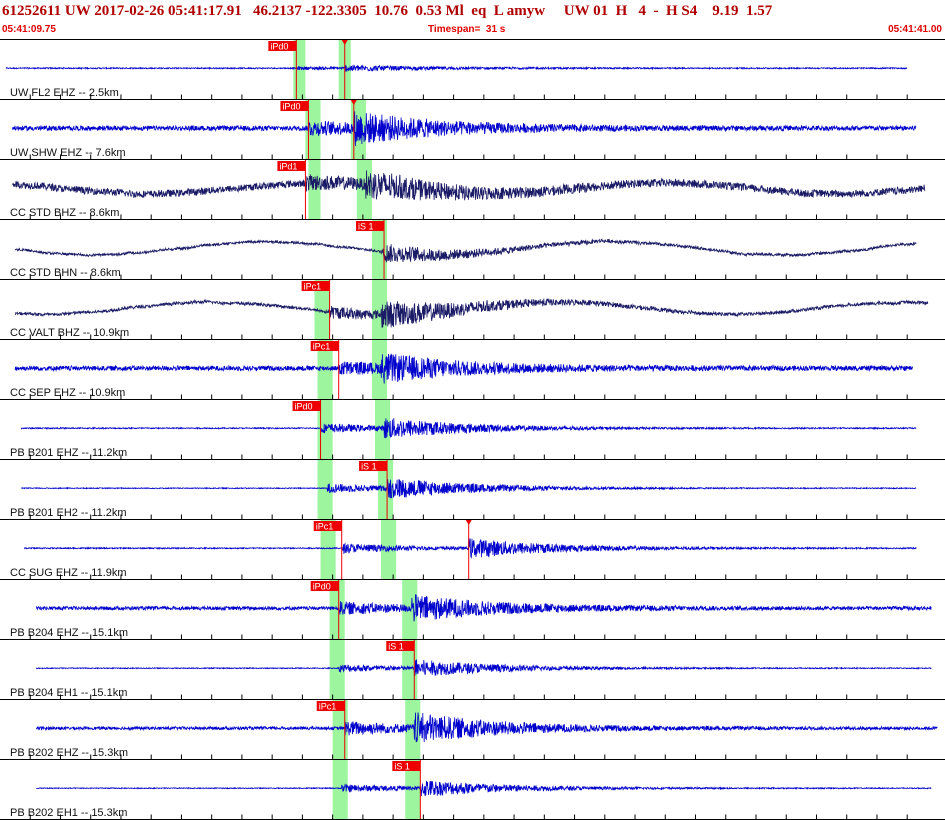 This screenshot has width=945, height=820. What do you see at coordinates (68, 813) in the screenshot?
I see `channel-label: PB B202 EH1 -- 15.3km` at bounding box center [68, 813].